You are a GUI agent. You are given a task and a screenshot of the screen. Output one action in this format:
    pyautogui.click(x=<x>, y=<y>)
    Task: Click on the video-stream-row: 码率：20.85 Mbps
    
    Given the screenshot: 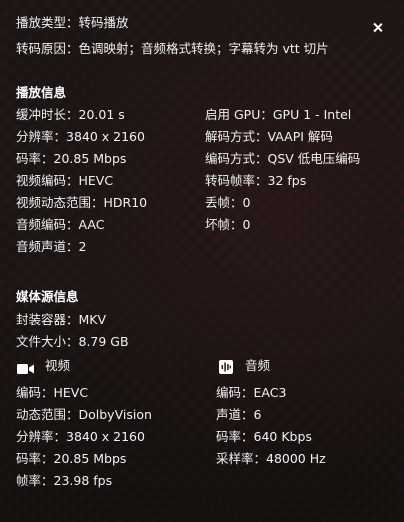 What is the action you would take?
    pyautogui.click(x=71, y=458)
    